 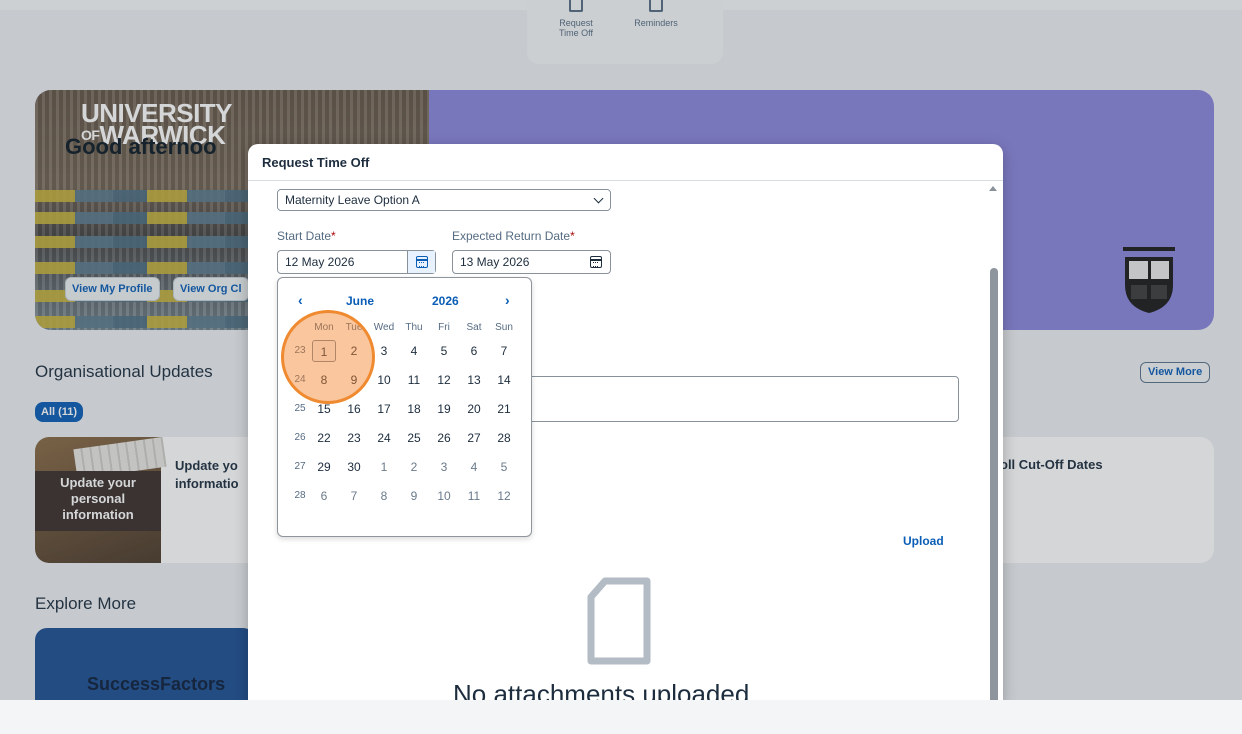 I want to click on calendar-day: 22, so click(x=324, y=438).